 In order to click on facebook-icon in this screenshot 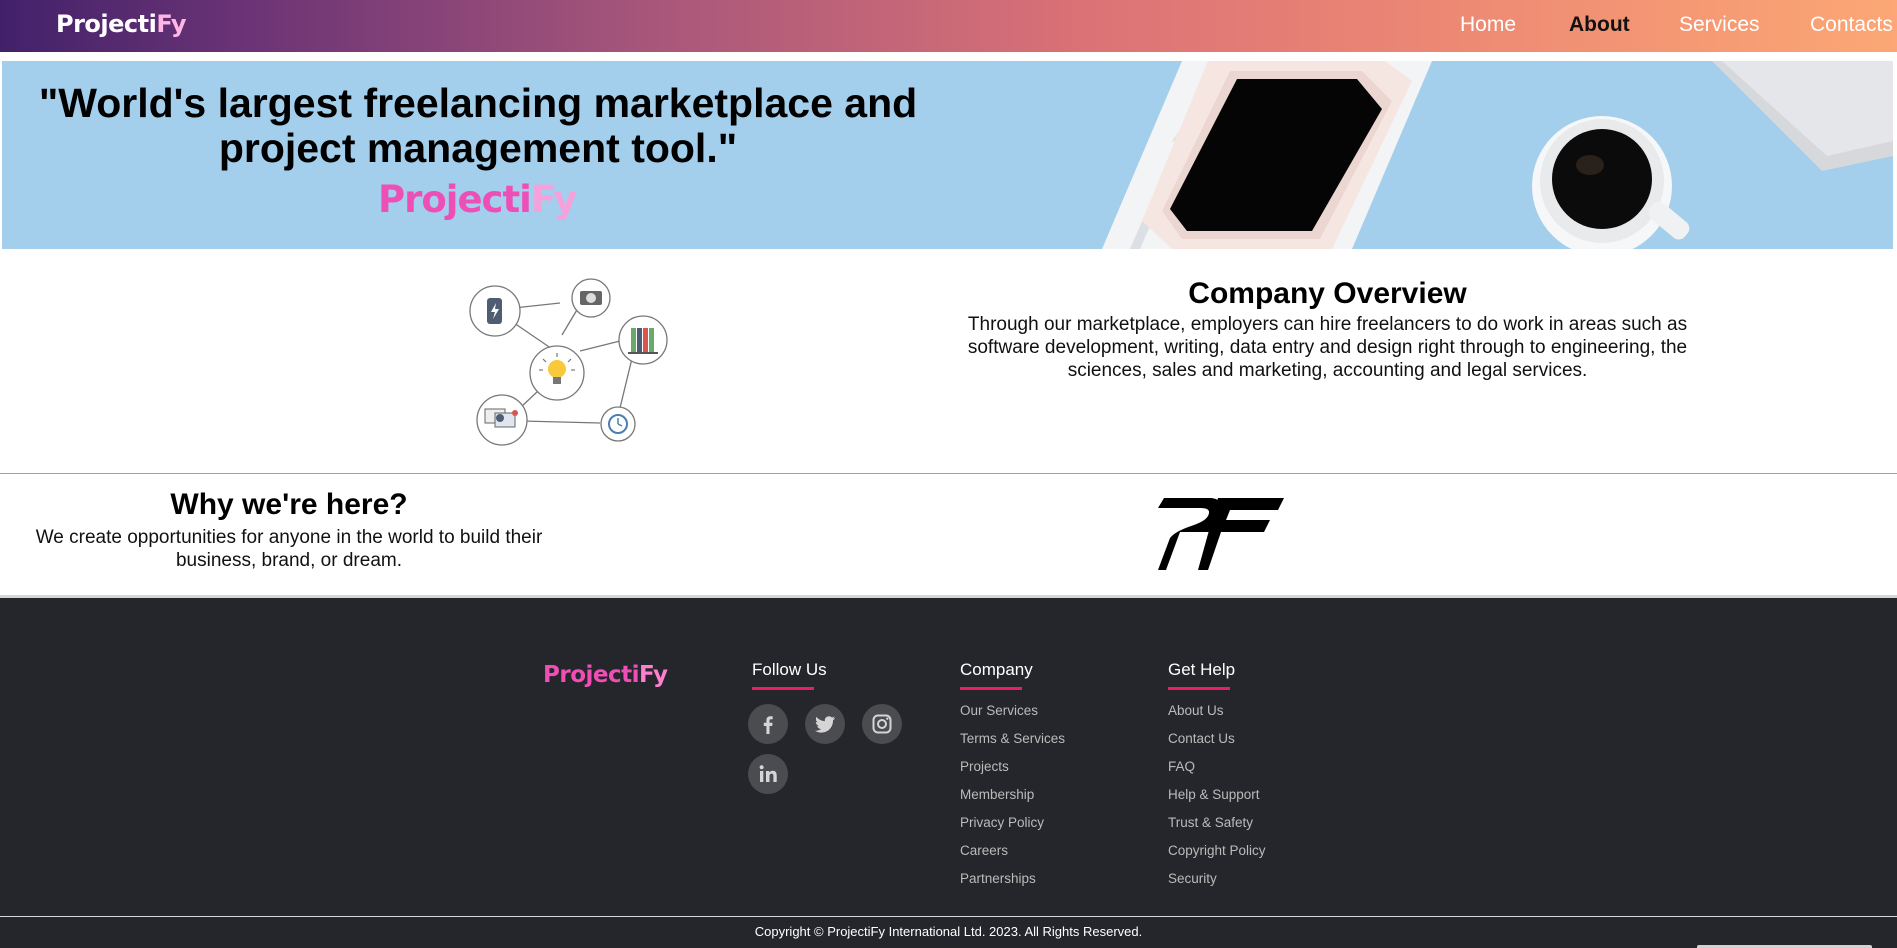, I will do `click(768, 725)`.